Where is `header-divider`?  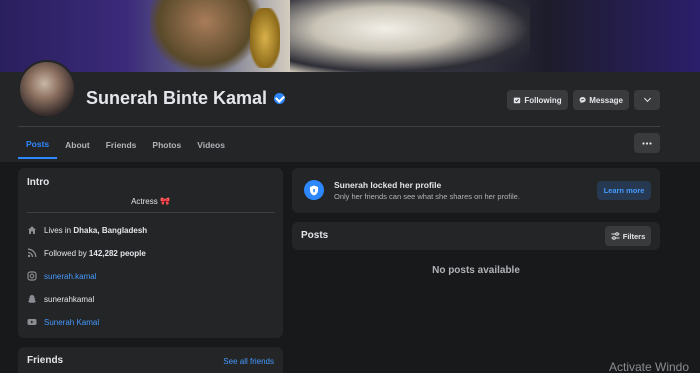
header-divider is located at coordinates (339, 126).